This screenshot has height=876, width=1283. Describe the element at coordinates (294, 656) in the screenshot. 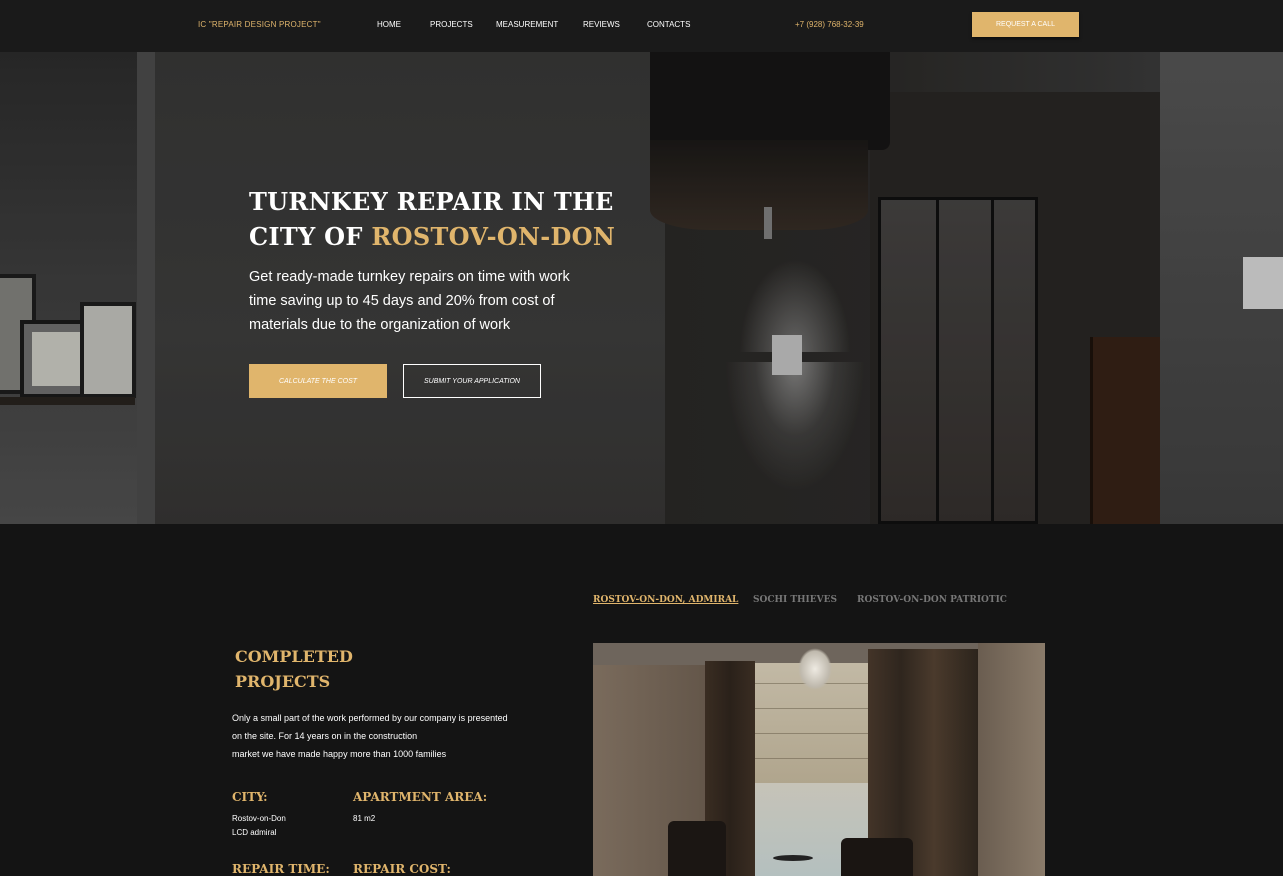

I see `section-title-line1: COMPLETED` at that location.